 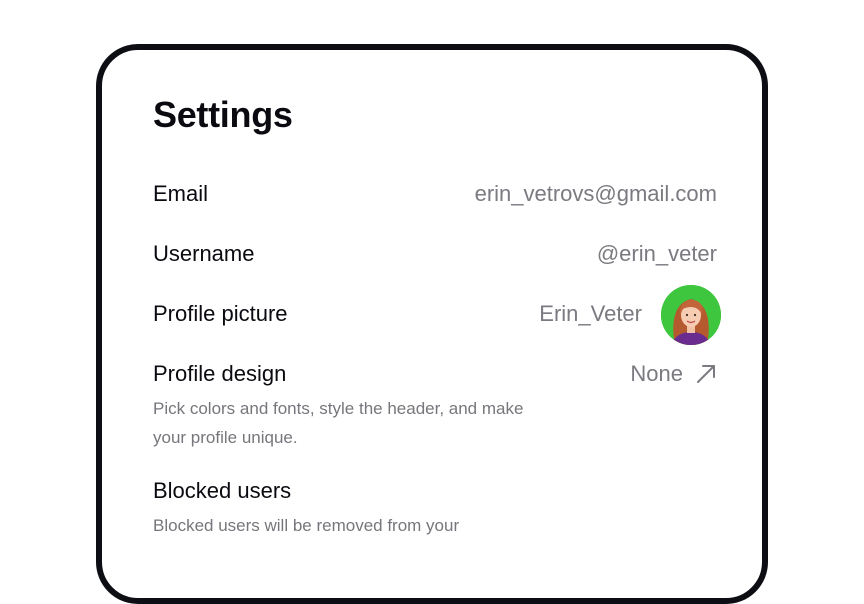 I want to click on arrow-up-right-icon, so click(x=706, y=374).